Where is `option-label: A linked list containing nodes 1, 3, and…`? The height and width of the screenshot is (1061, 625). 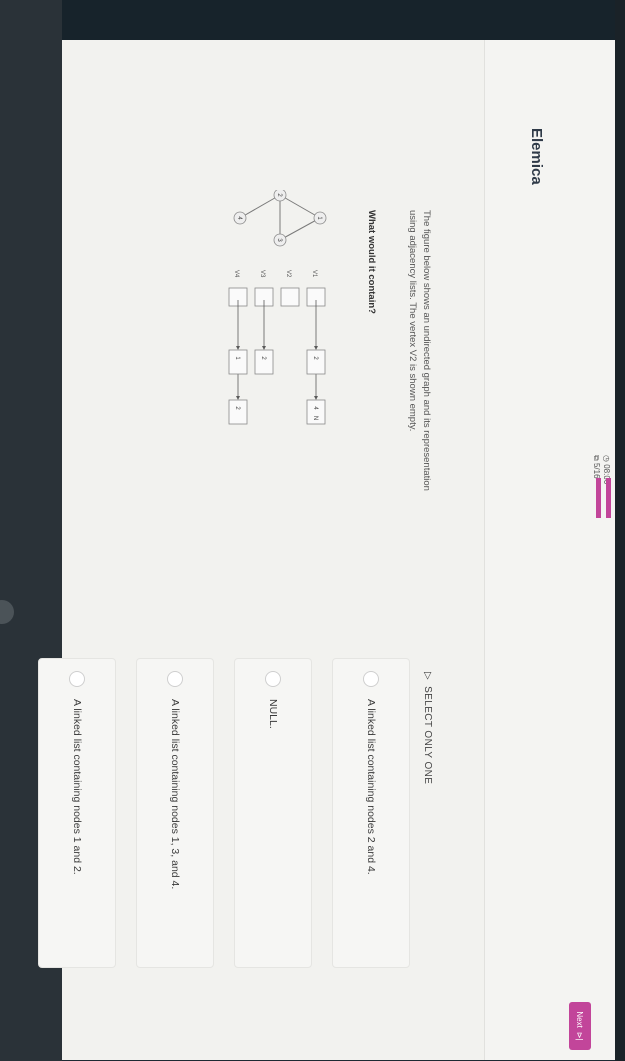
option-label: A linked list containing nodes 1, 3, and… is located at coordinates (175, 794).